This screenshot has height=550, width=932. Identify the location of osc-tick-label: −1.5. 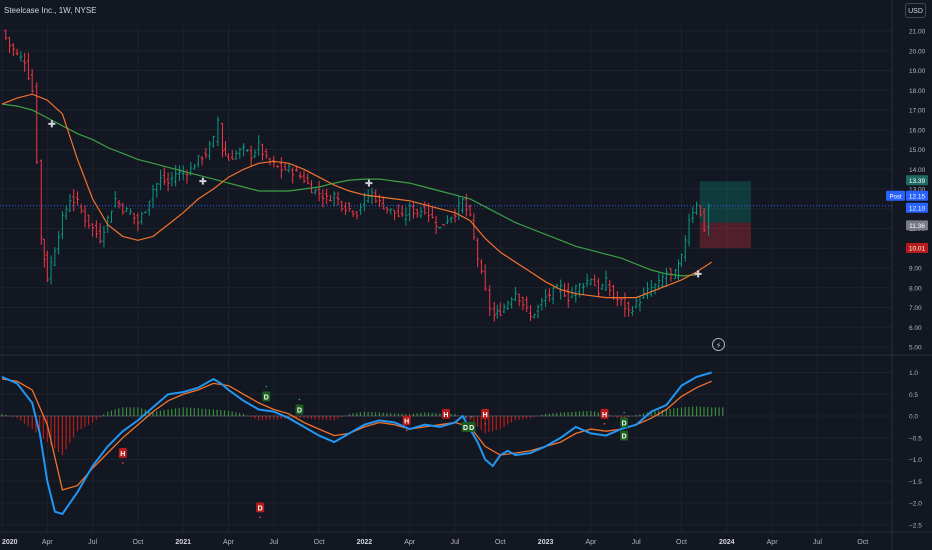
(915, 482).